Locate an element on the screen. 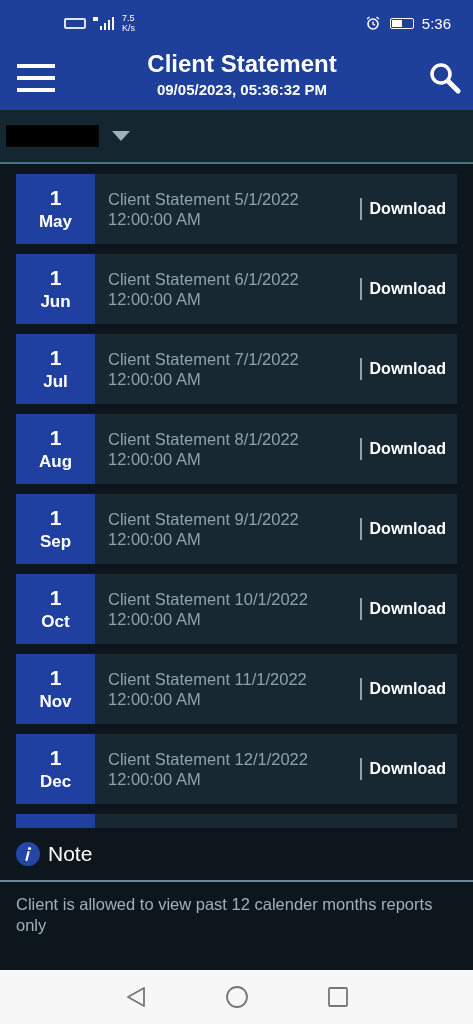 This screenshot has width=473, height=1024. battery-icon is located at coordinates (401, 23).